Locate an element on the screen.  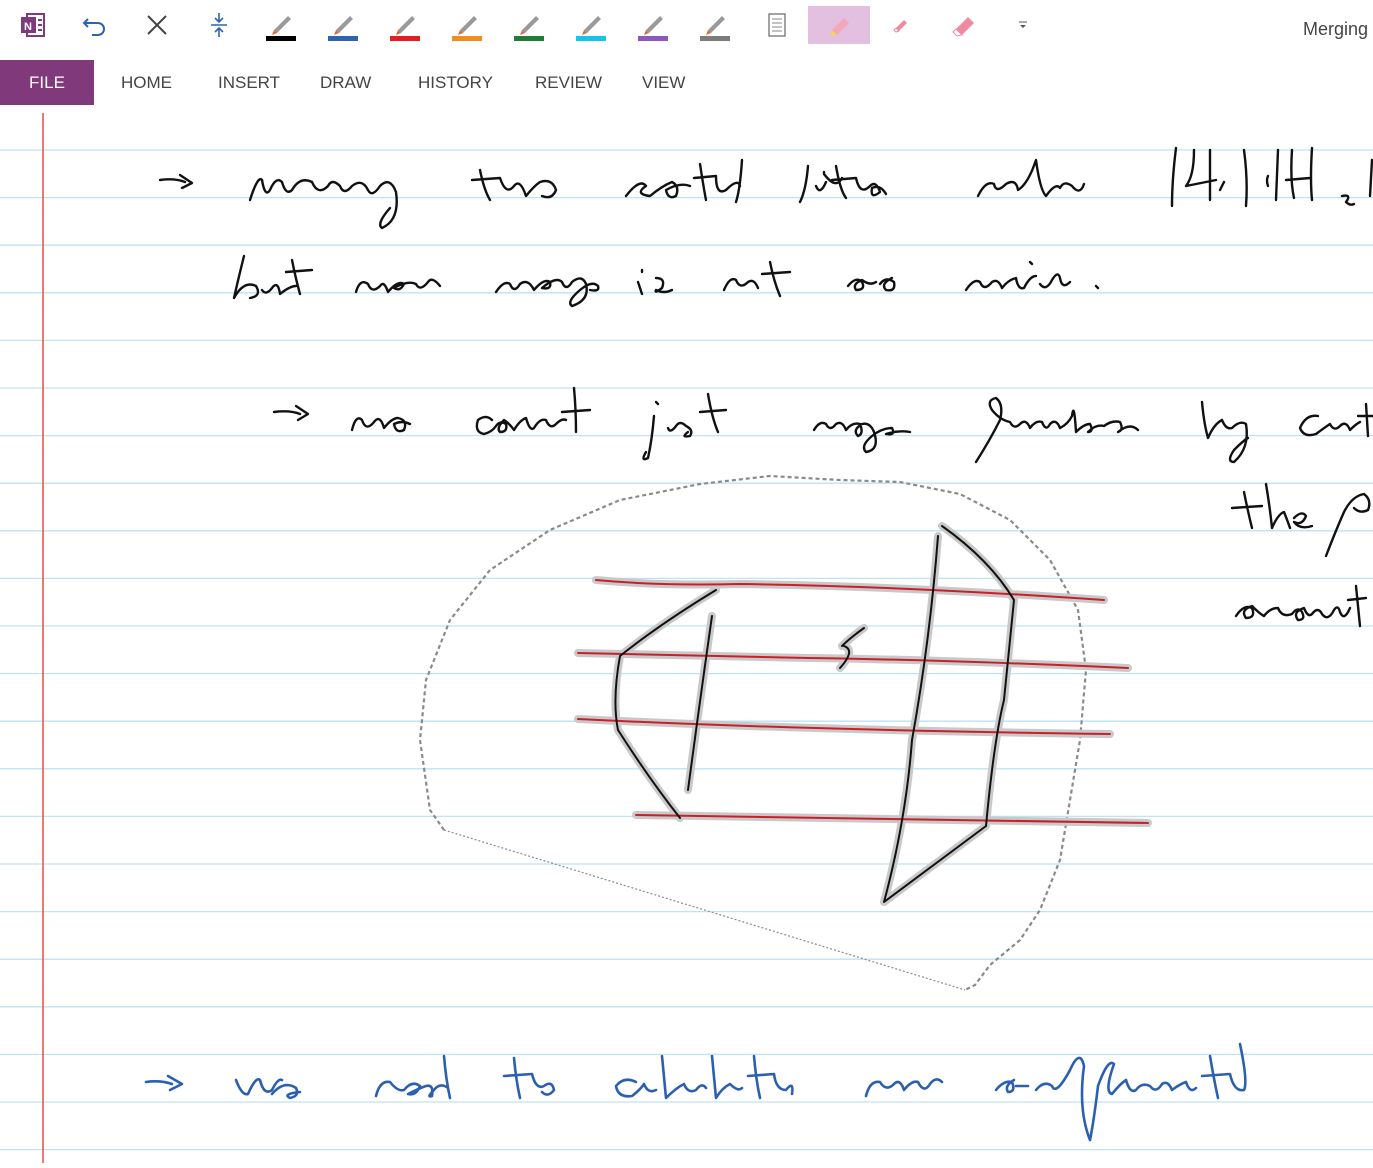
page-icon is located at coordinates (777, 25).